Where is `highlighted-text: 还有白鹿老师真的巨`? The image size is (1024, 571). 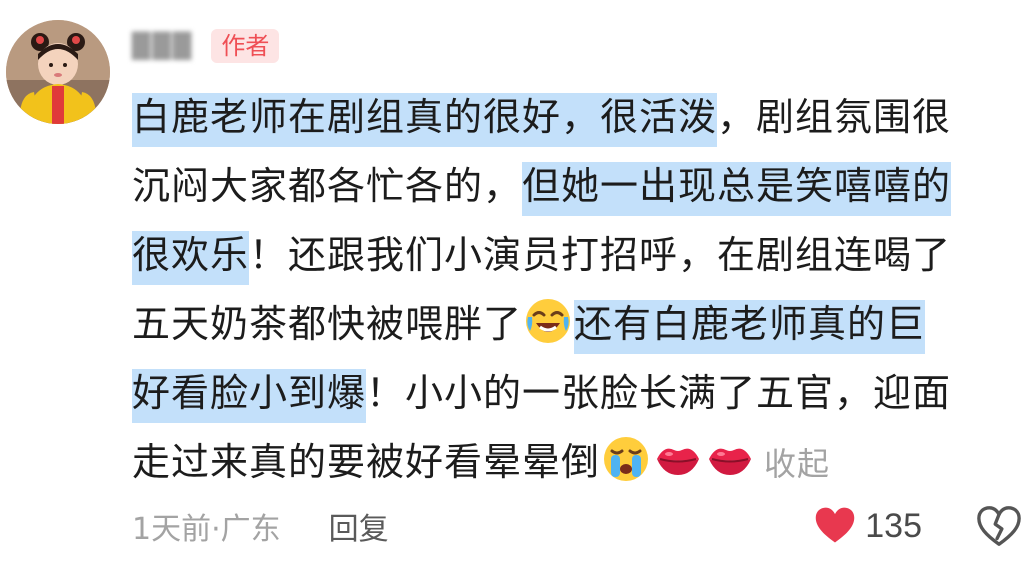
highlighted-text: 还有白鹿老师真的巨 is located at coordinates (750, 327).